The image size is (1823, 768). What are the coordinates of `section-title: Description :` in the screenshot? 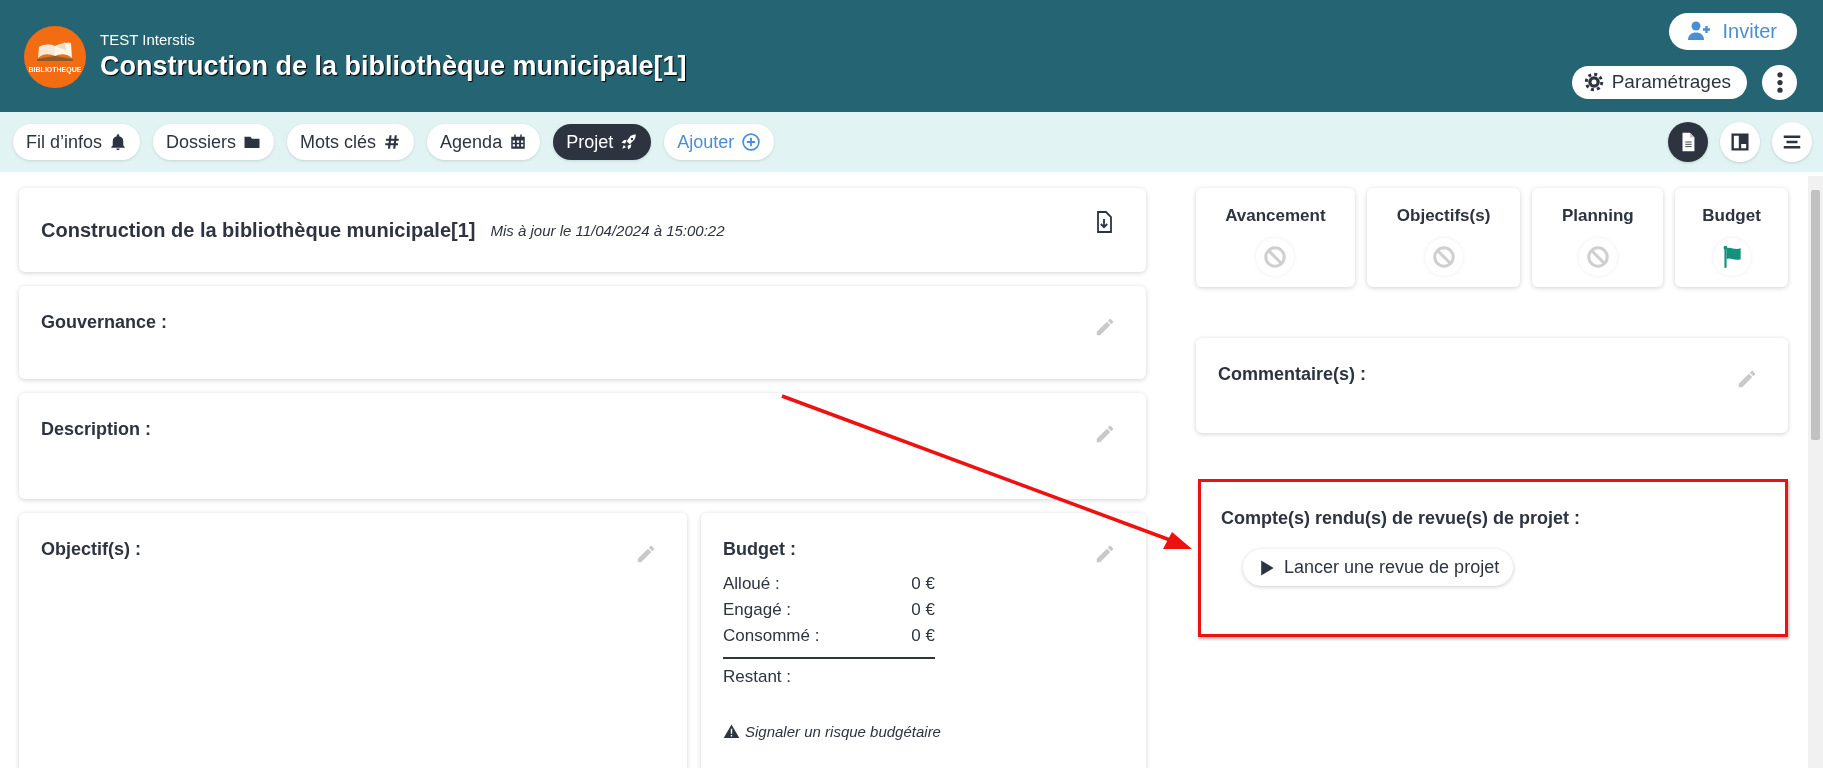 It's located at (96, 429).